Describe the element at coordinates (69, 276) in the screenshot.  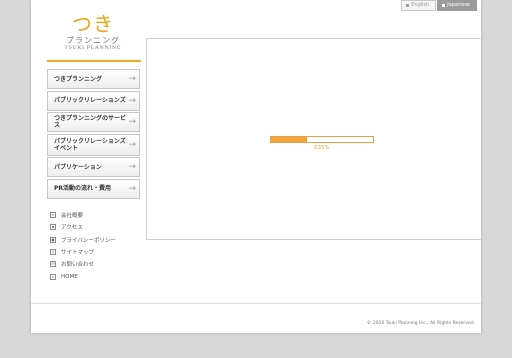
I see `sub-nav-label: HOME` at that location.